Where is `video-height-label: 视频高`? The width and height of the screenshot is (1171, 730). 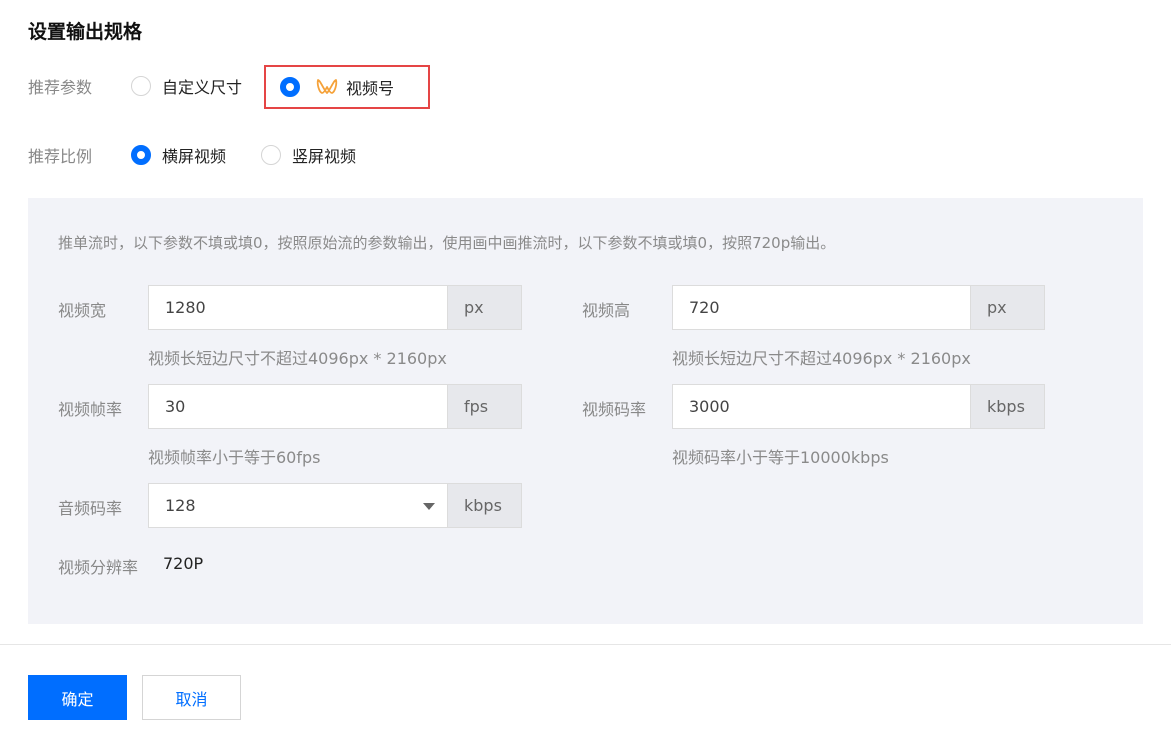
video-height-label: 视频高 is located at coordinates (606, 310).